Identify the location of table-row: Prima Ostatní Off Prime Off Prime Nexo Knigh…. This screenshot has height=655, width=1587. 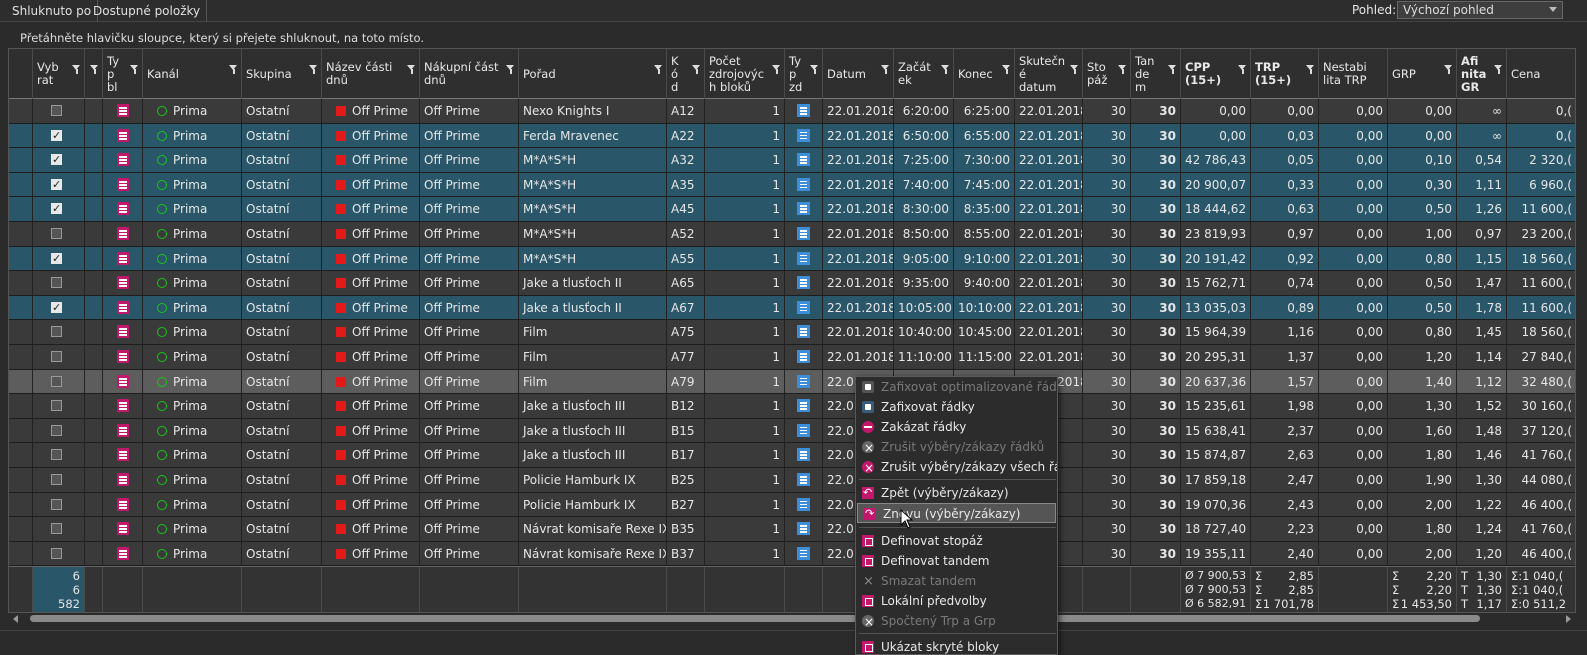
(792, 111).